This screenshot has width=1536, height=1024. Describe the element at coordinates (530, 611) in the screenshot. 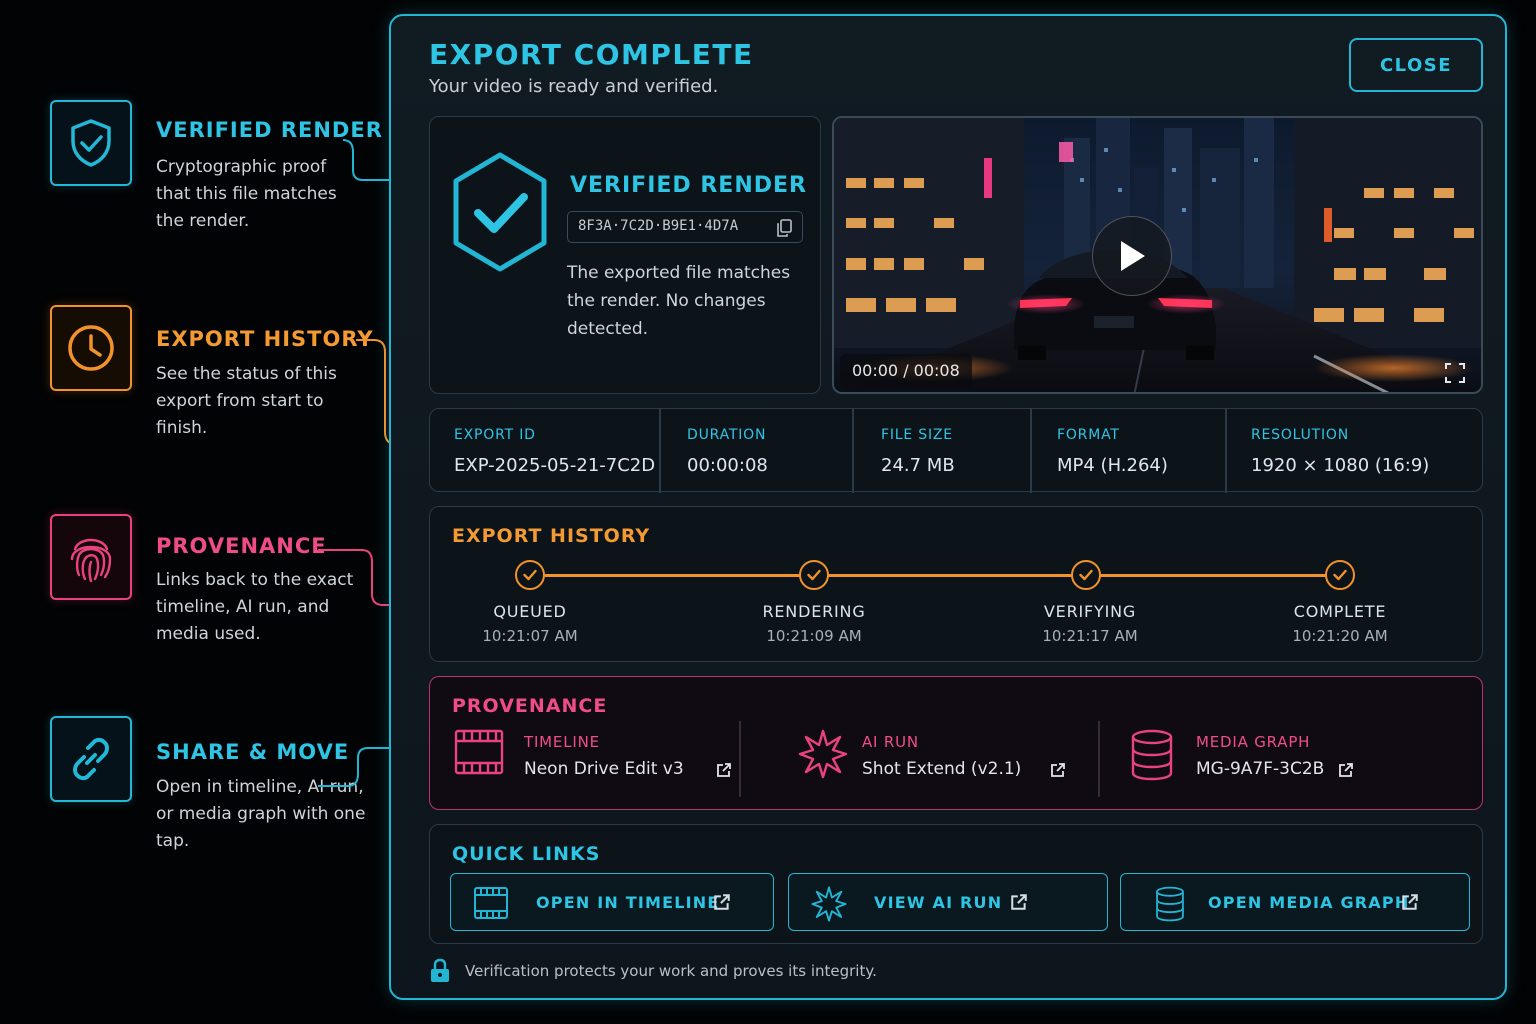

I see `step-label: QUEUED` at that location.